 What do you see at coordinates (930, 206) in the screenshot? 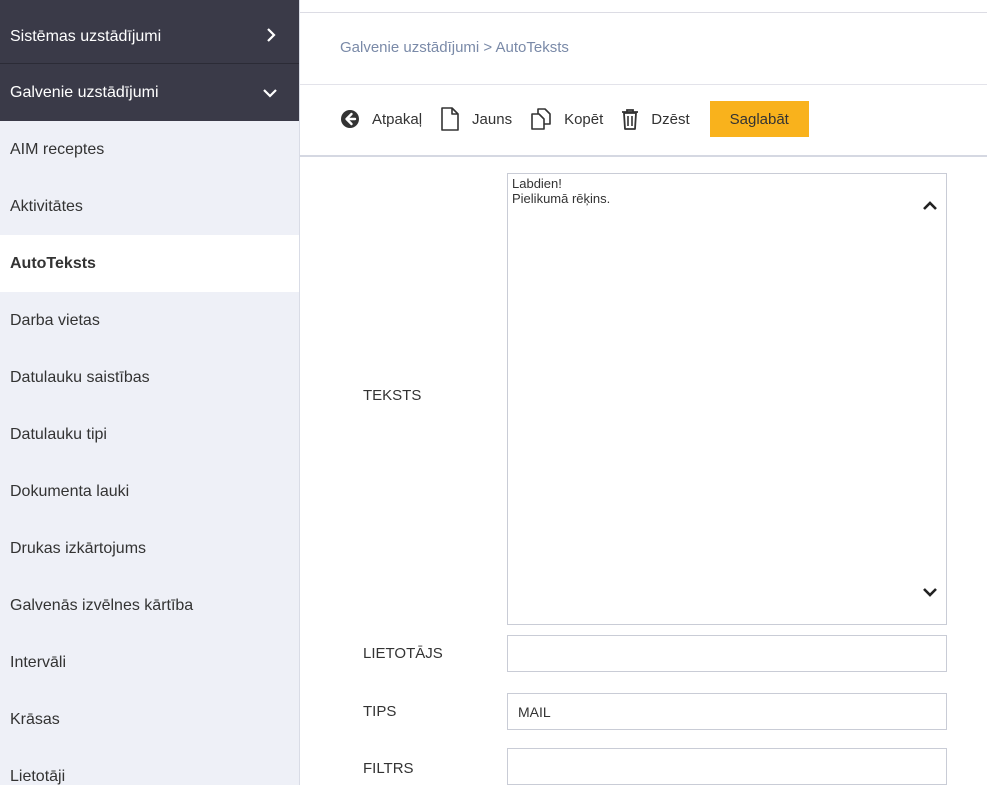
I see `chevron-up-icon` at bounding box center [930, 206].